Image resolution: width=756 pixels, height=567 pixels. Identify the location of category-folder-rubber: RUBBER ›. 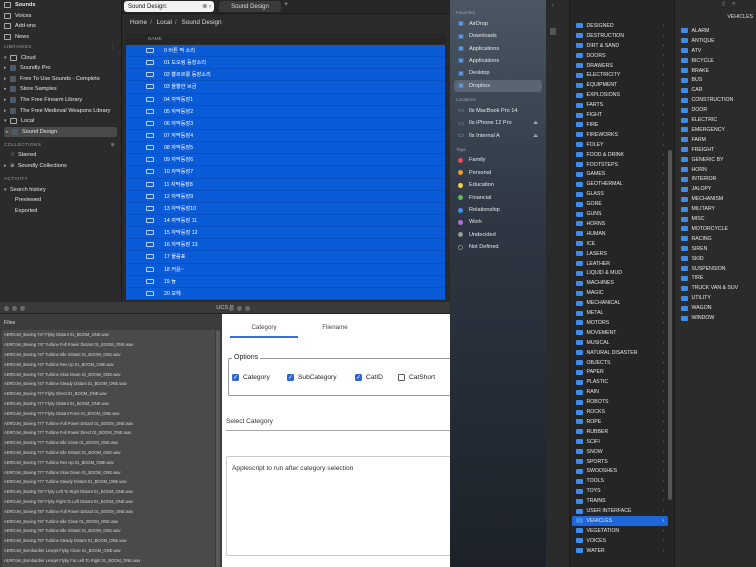
(620, 432).